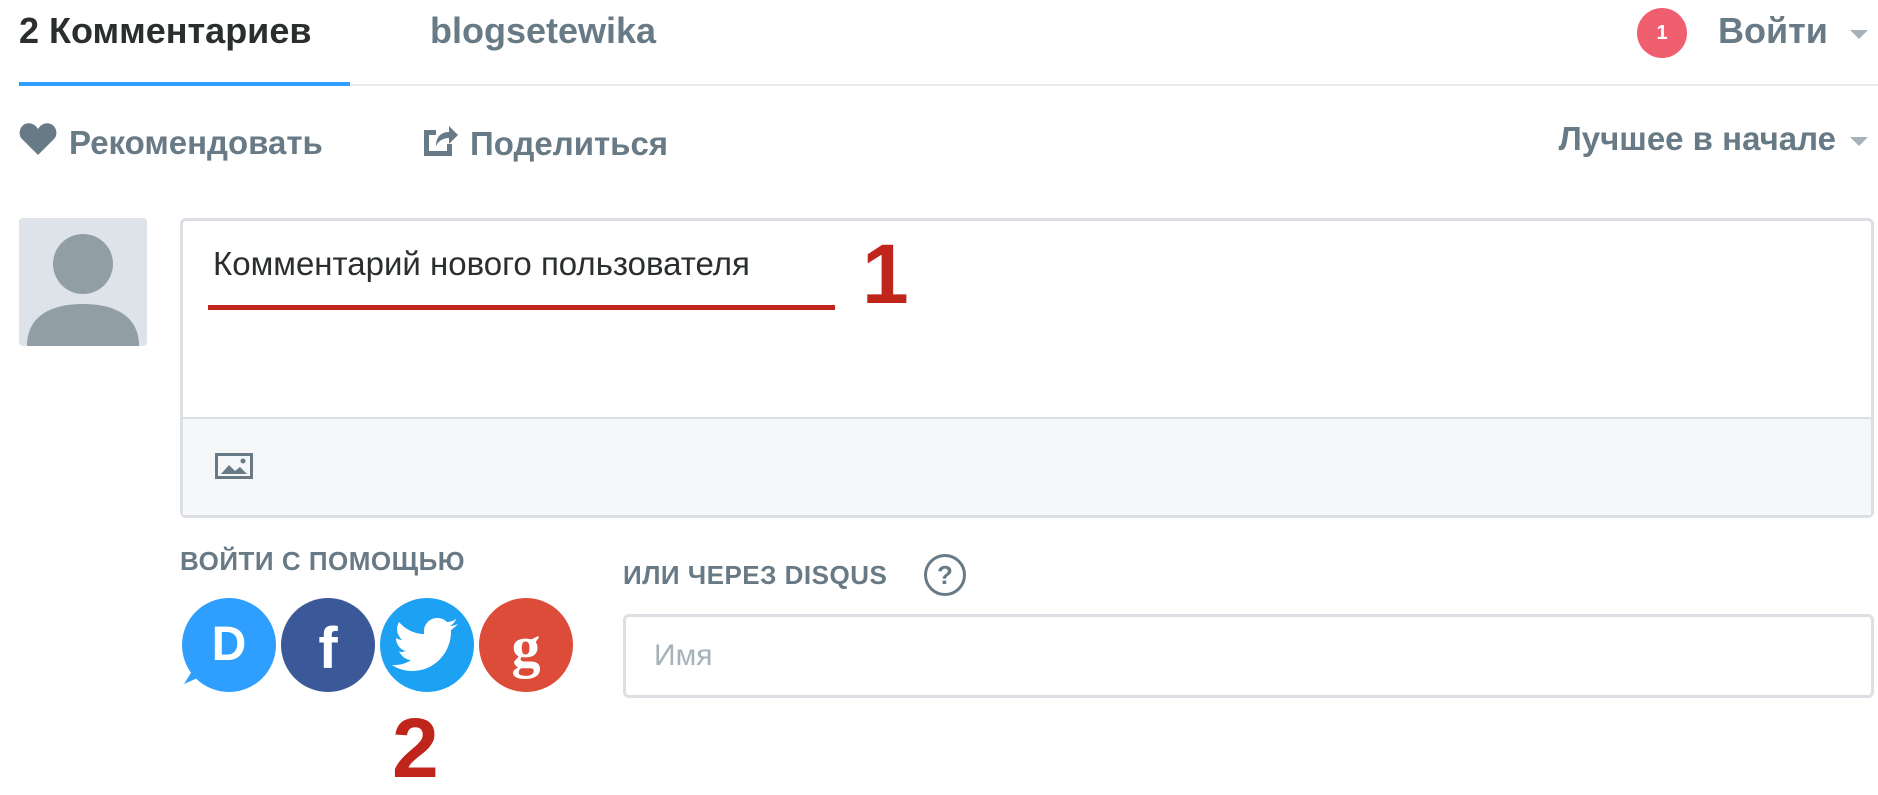 The width and height of the screenshot is (1878, 795). Describe the element at coordinates (184, 84) in the screenshot. I see `active-tab-indicator` at that location.